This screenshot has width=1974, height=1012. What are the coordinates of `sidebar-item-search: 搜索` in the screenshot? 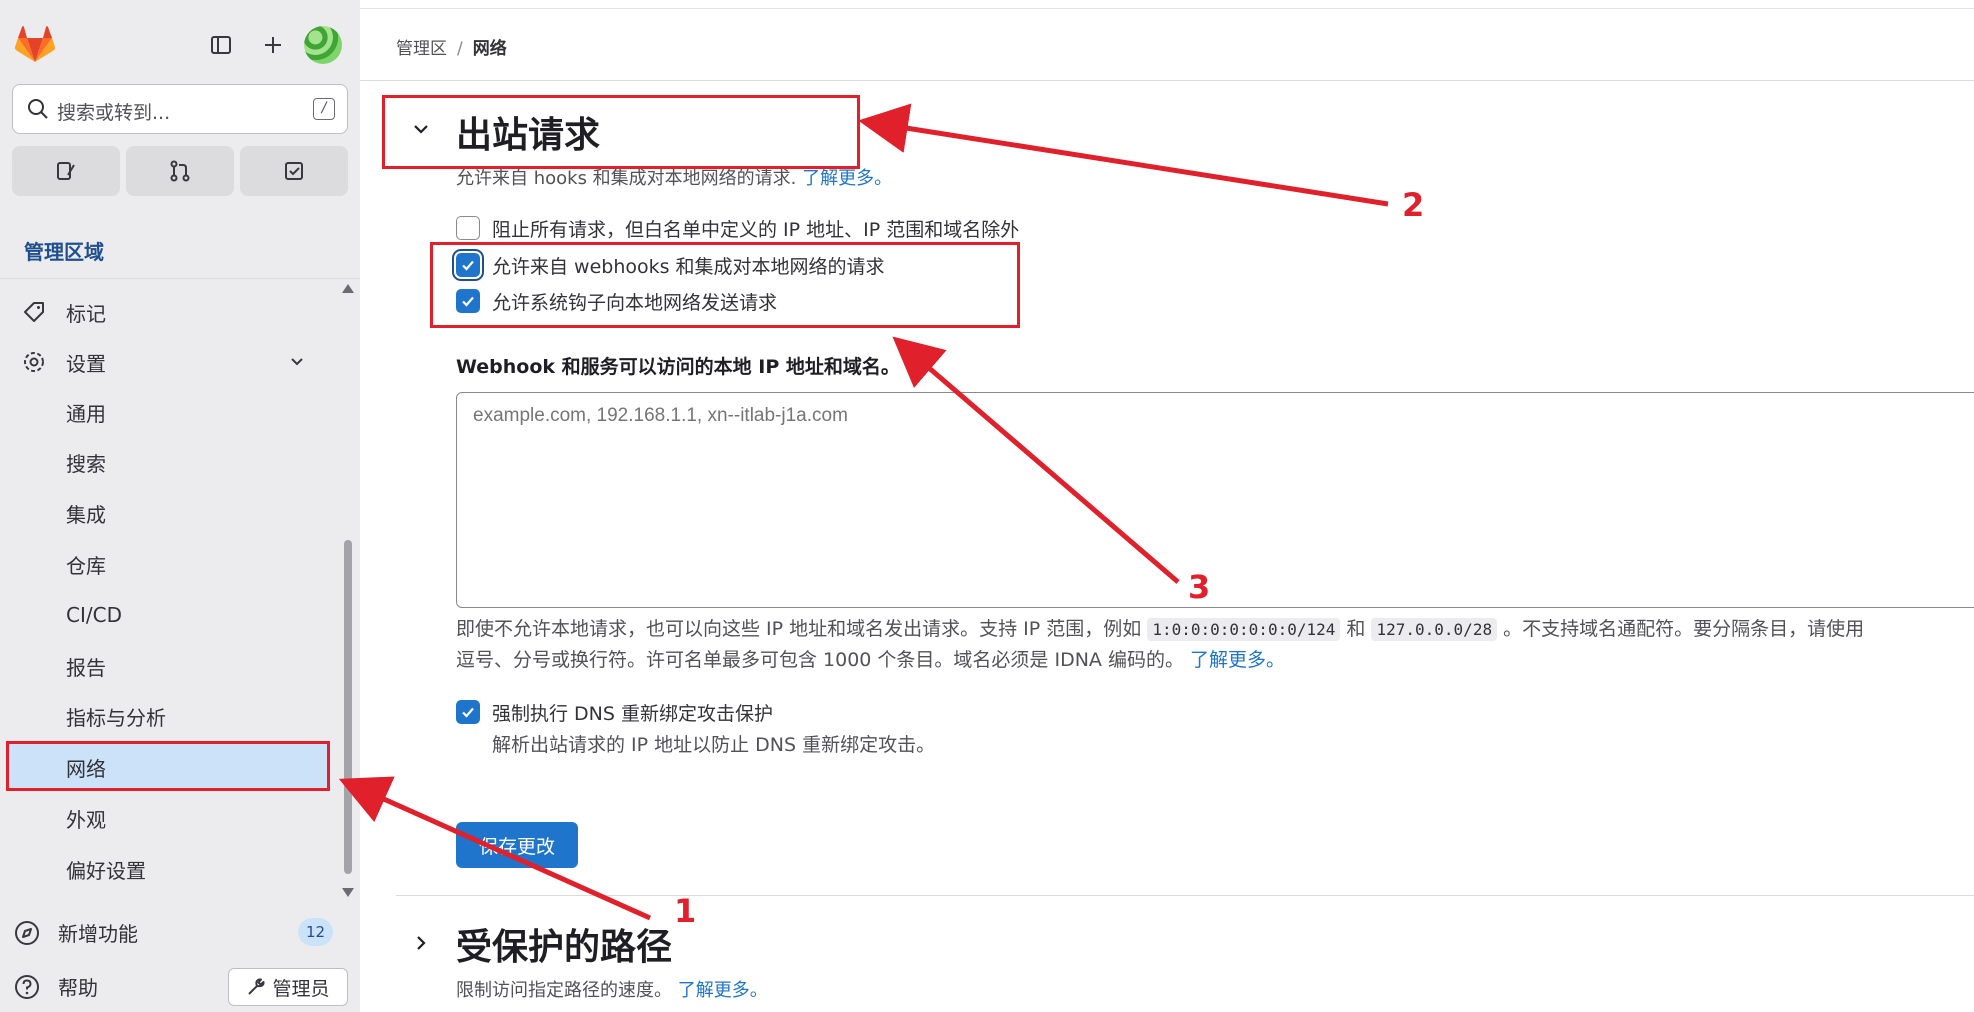 It's located at (168, 462).